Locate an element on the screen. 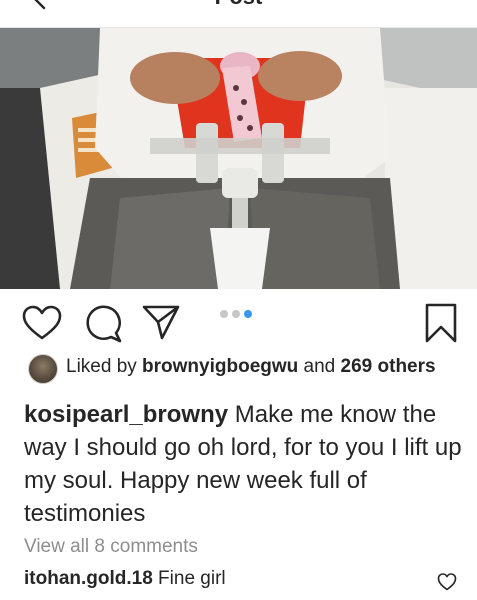 The image size is (477, 600). view-all-comments-link: View all 8 comments is located at coordinates (111, 547).